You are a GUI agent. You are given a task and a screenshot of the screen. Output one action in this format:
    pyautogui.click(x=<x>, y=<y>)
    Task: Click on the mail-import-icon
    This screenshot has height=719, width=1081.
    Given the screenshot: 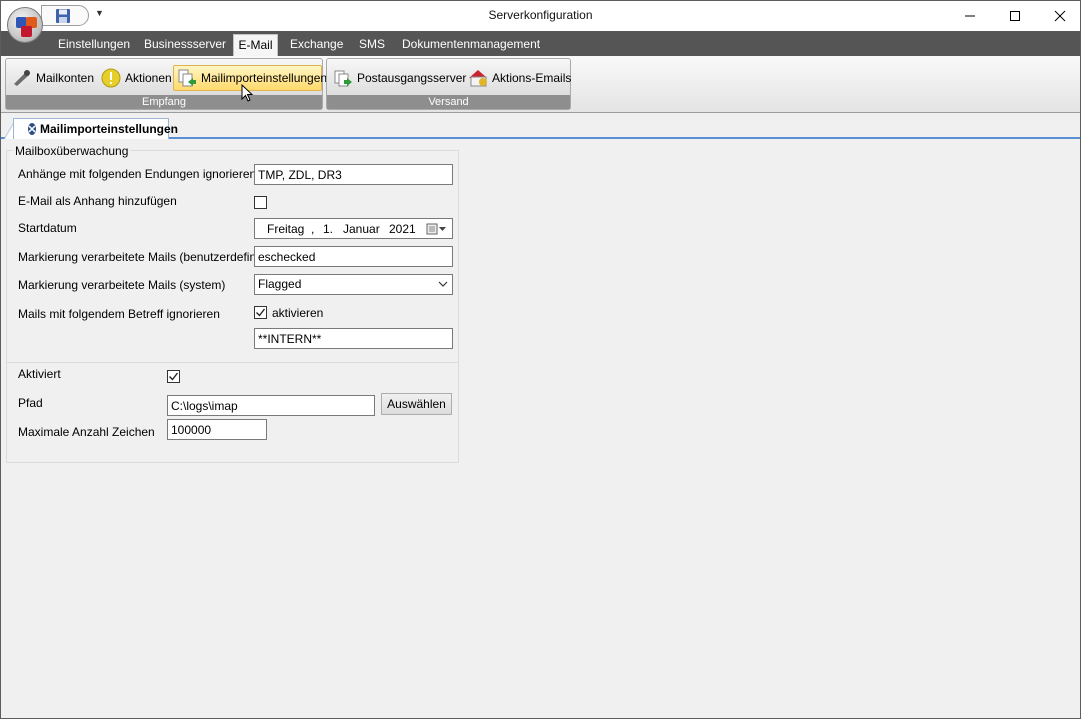 What is the action you would take?
    pyautogui.click(x=187, y=78)
    